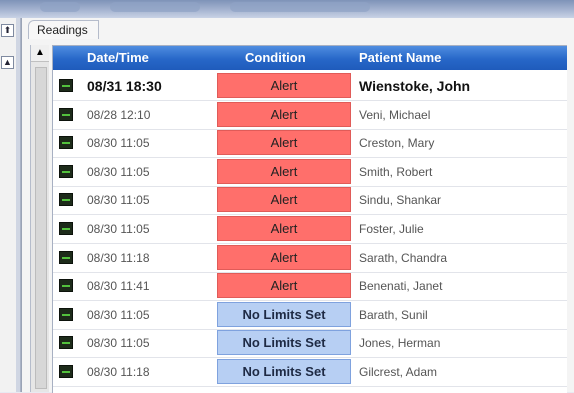 This screenshot has width=574, height=393. Describe the element at coordinates (396, 171) in the screenshot. I see `cell-patient-name: Smith, Robert` at that location.